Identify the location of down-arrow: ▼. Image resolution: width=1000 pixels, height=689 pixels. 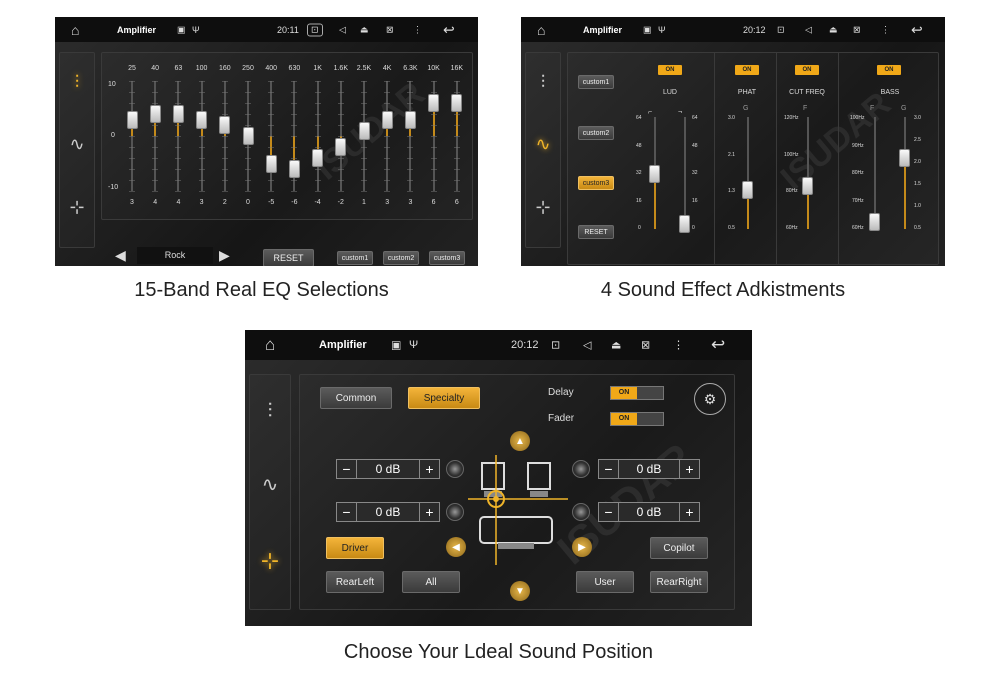
(520, 591).